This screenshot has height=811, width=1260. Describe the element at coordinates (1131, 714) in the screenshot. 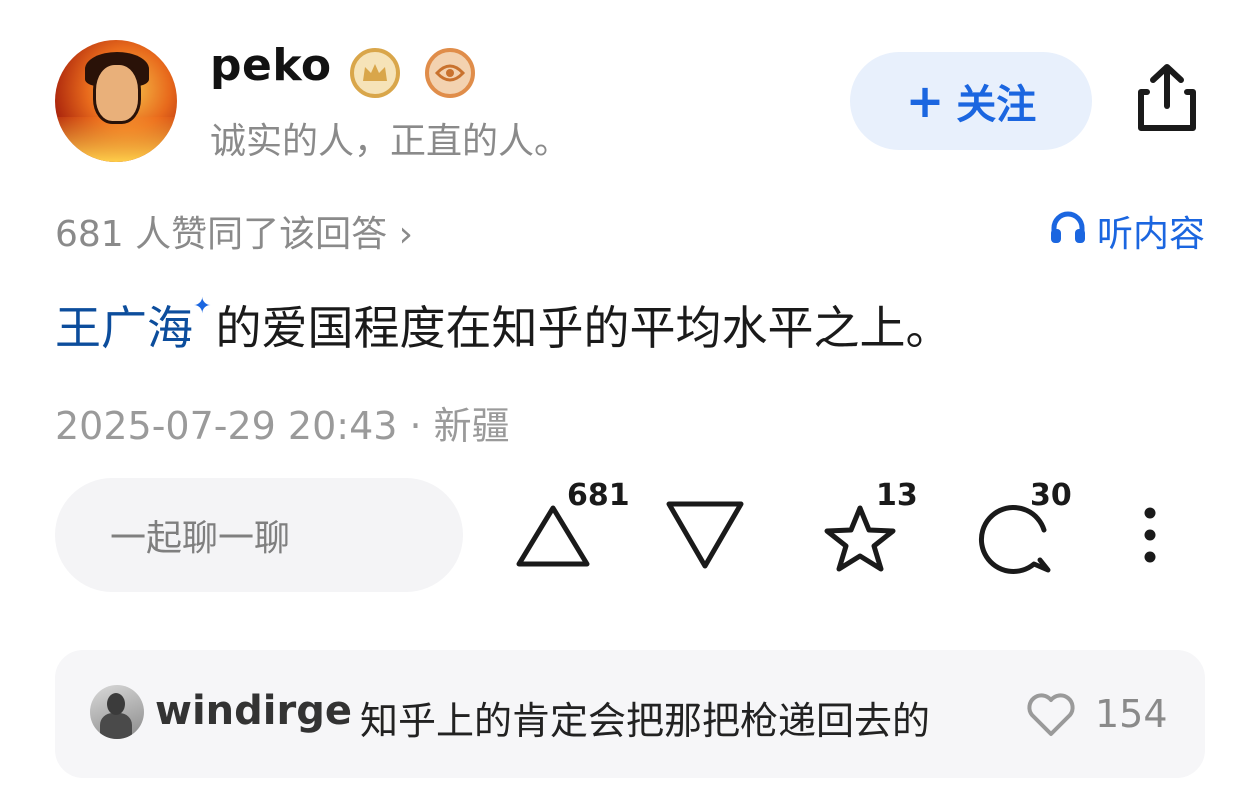

I see `comment-like-count: 154` at that location.